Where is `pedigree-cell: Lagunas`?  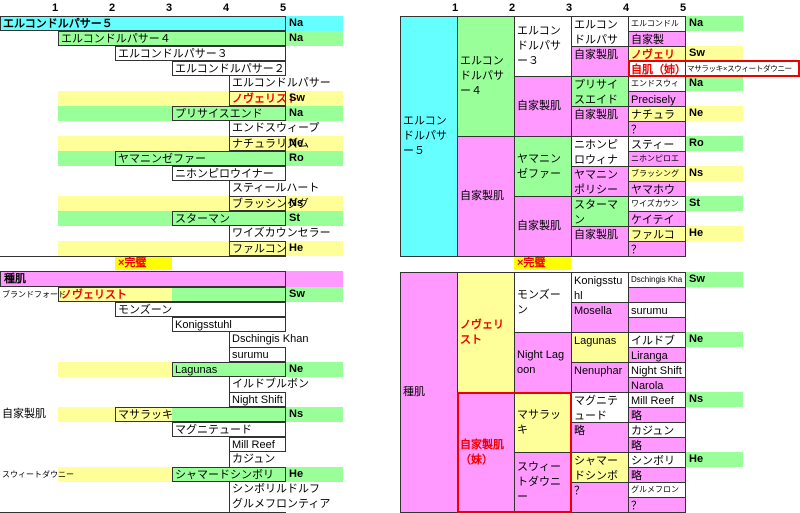 pedigree-cell: Lagunas is located at coordinates (600, 347).